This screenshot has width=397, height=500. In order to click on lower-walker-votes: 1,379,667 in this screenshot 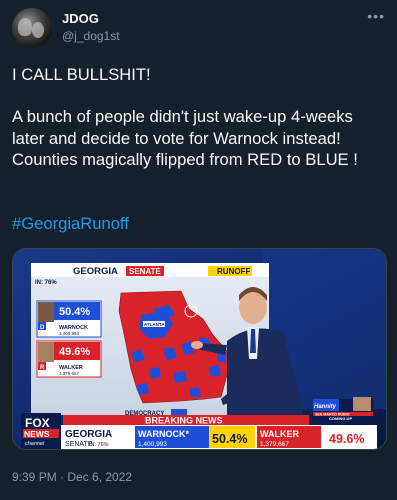, I will do `click(274, 444)`.